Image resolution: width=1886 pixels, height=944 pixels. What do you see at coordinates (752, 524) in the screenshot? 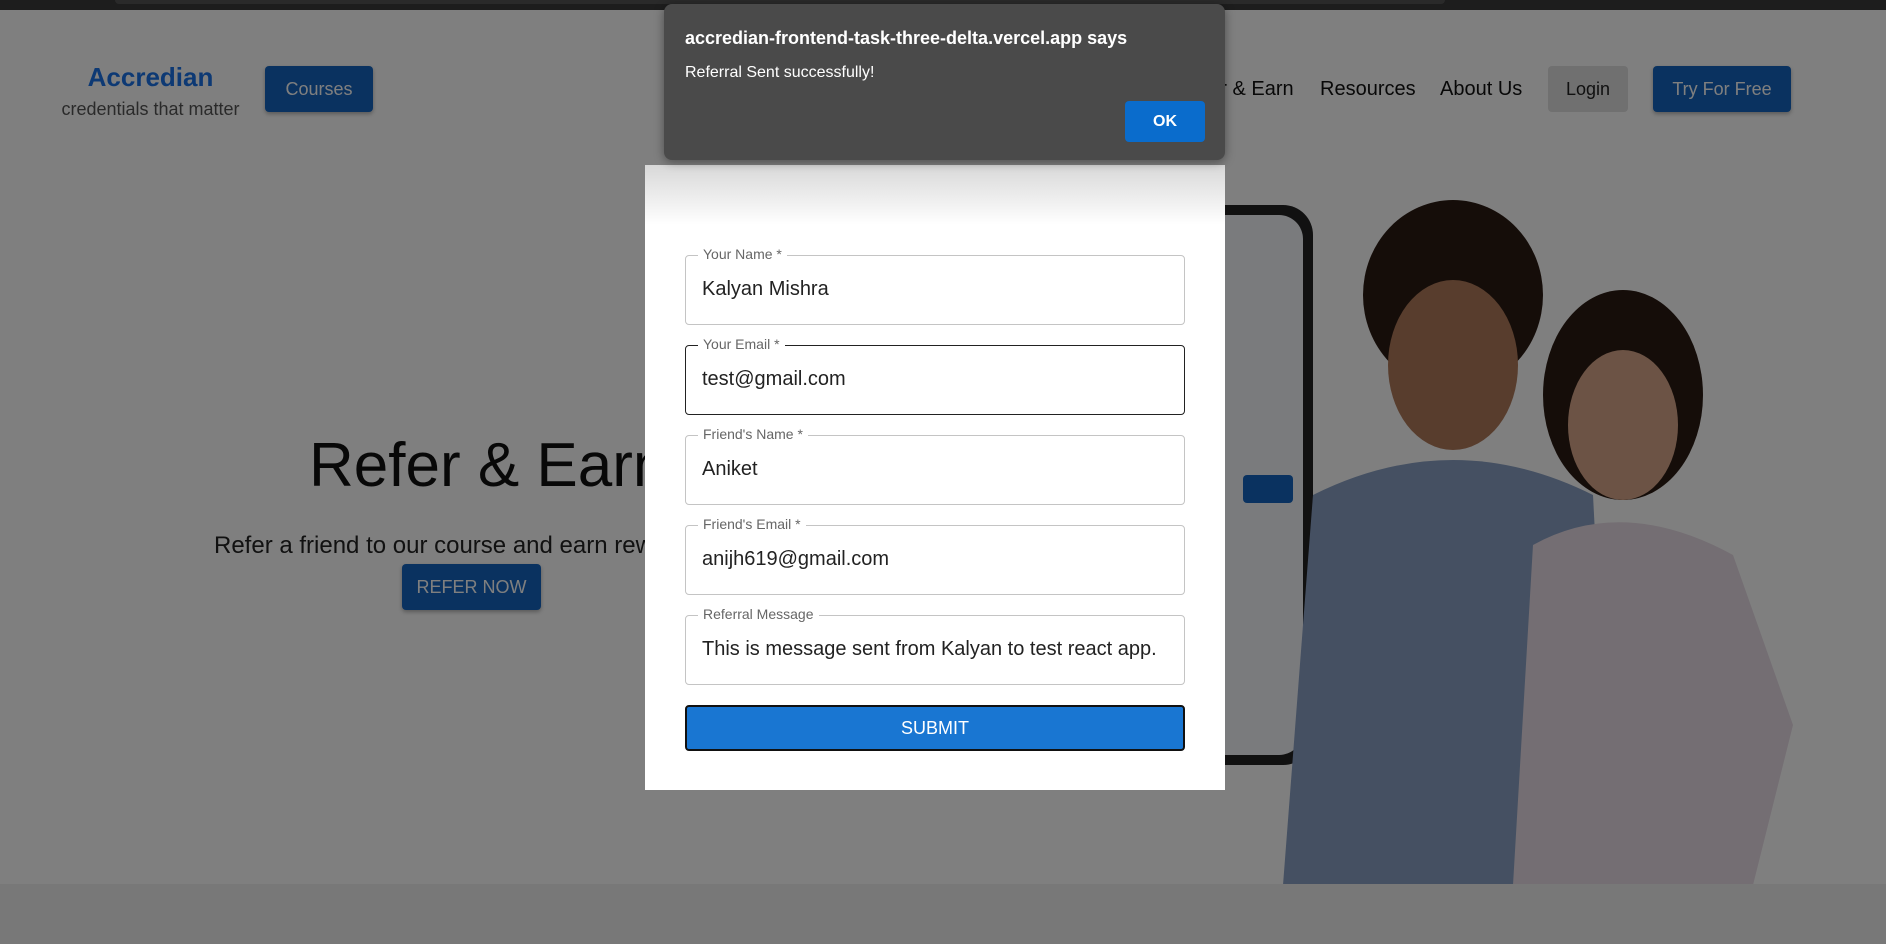
I see `field-label: Friend's Email *` at bounding box center [752, 524].